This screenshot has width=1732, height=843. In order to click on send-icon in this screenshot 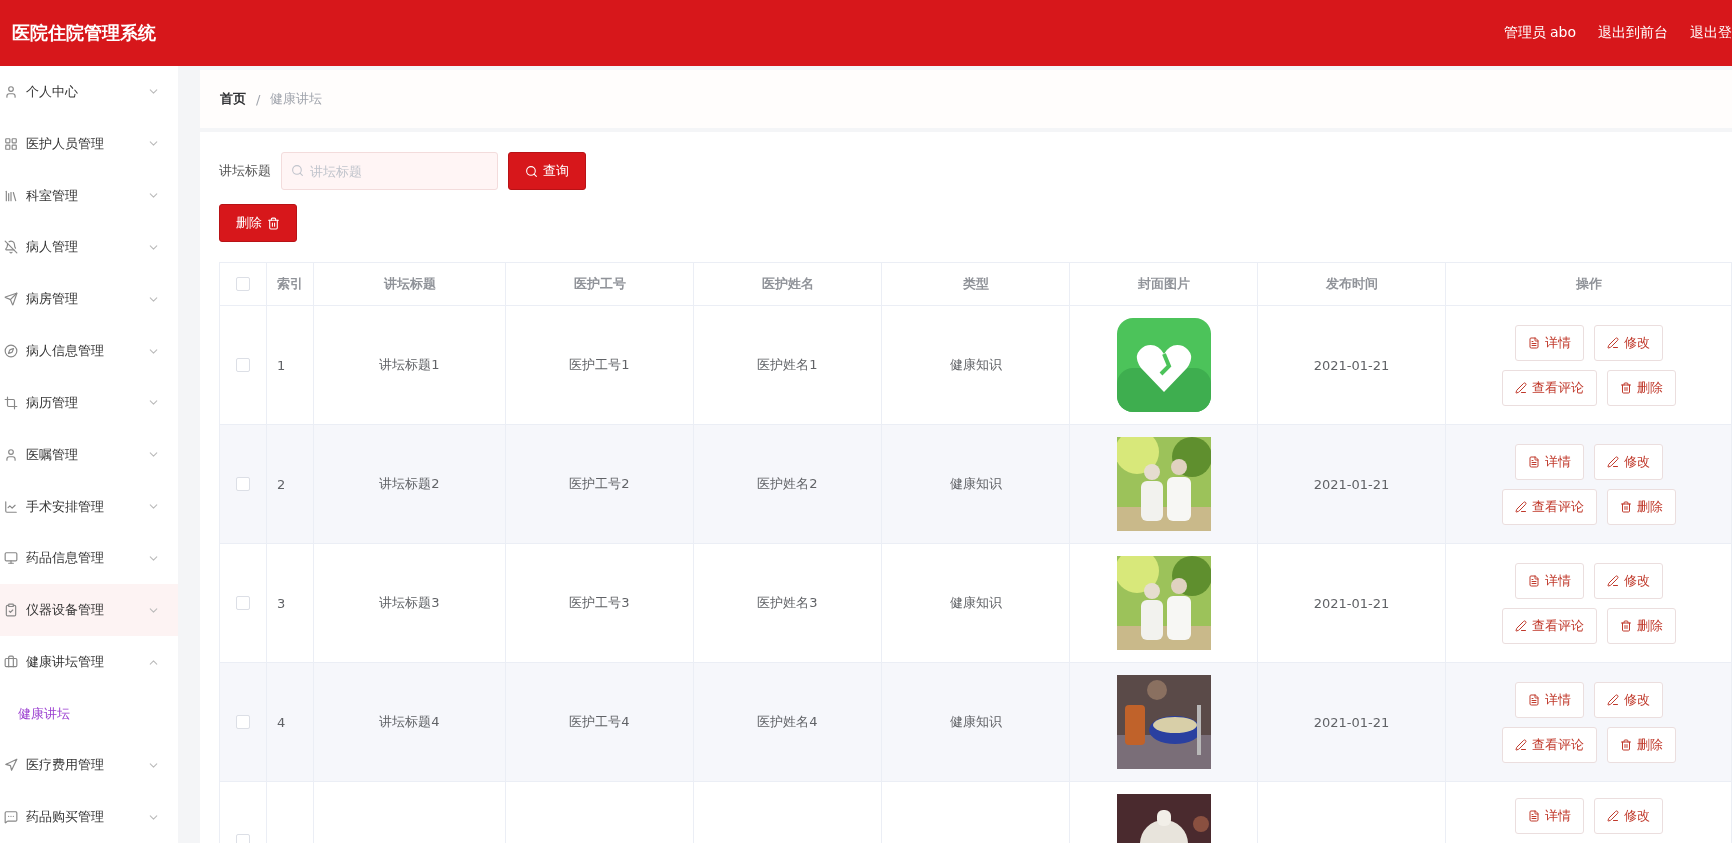, I will do `click(11, 299)`.